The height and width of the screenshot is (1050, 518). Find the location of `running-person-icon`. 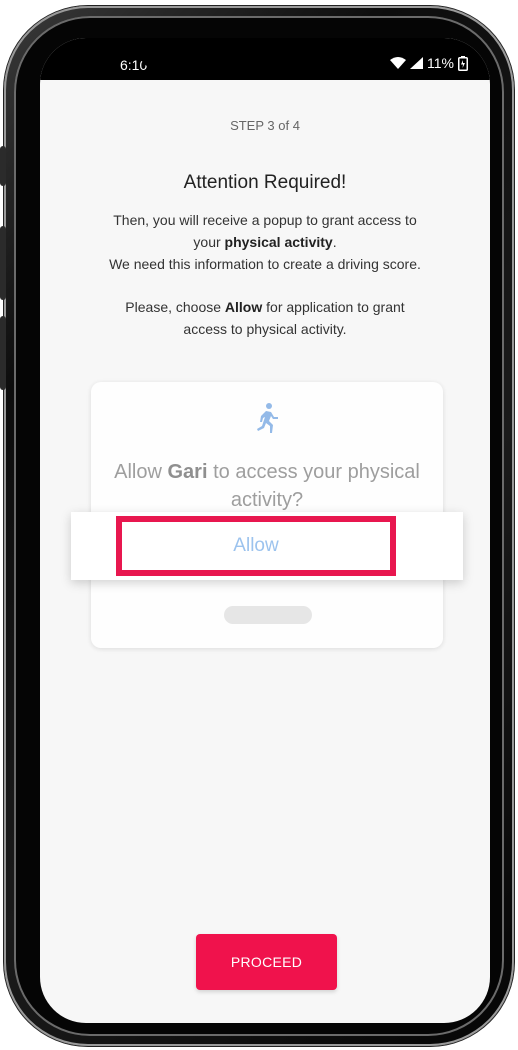

running-person-icon is located at coordinates (267, 418).